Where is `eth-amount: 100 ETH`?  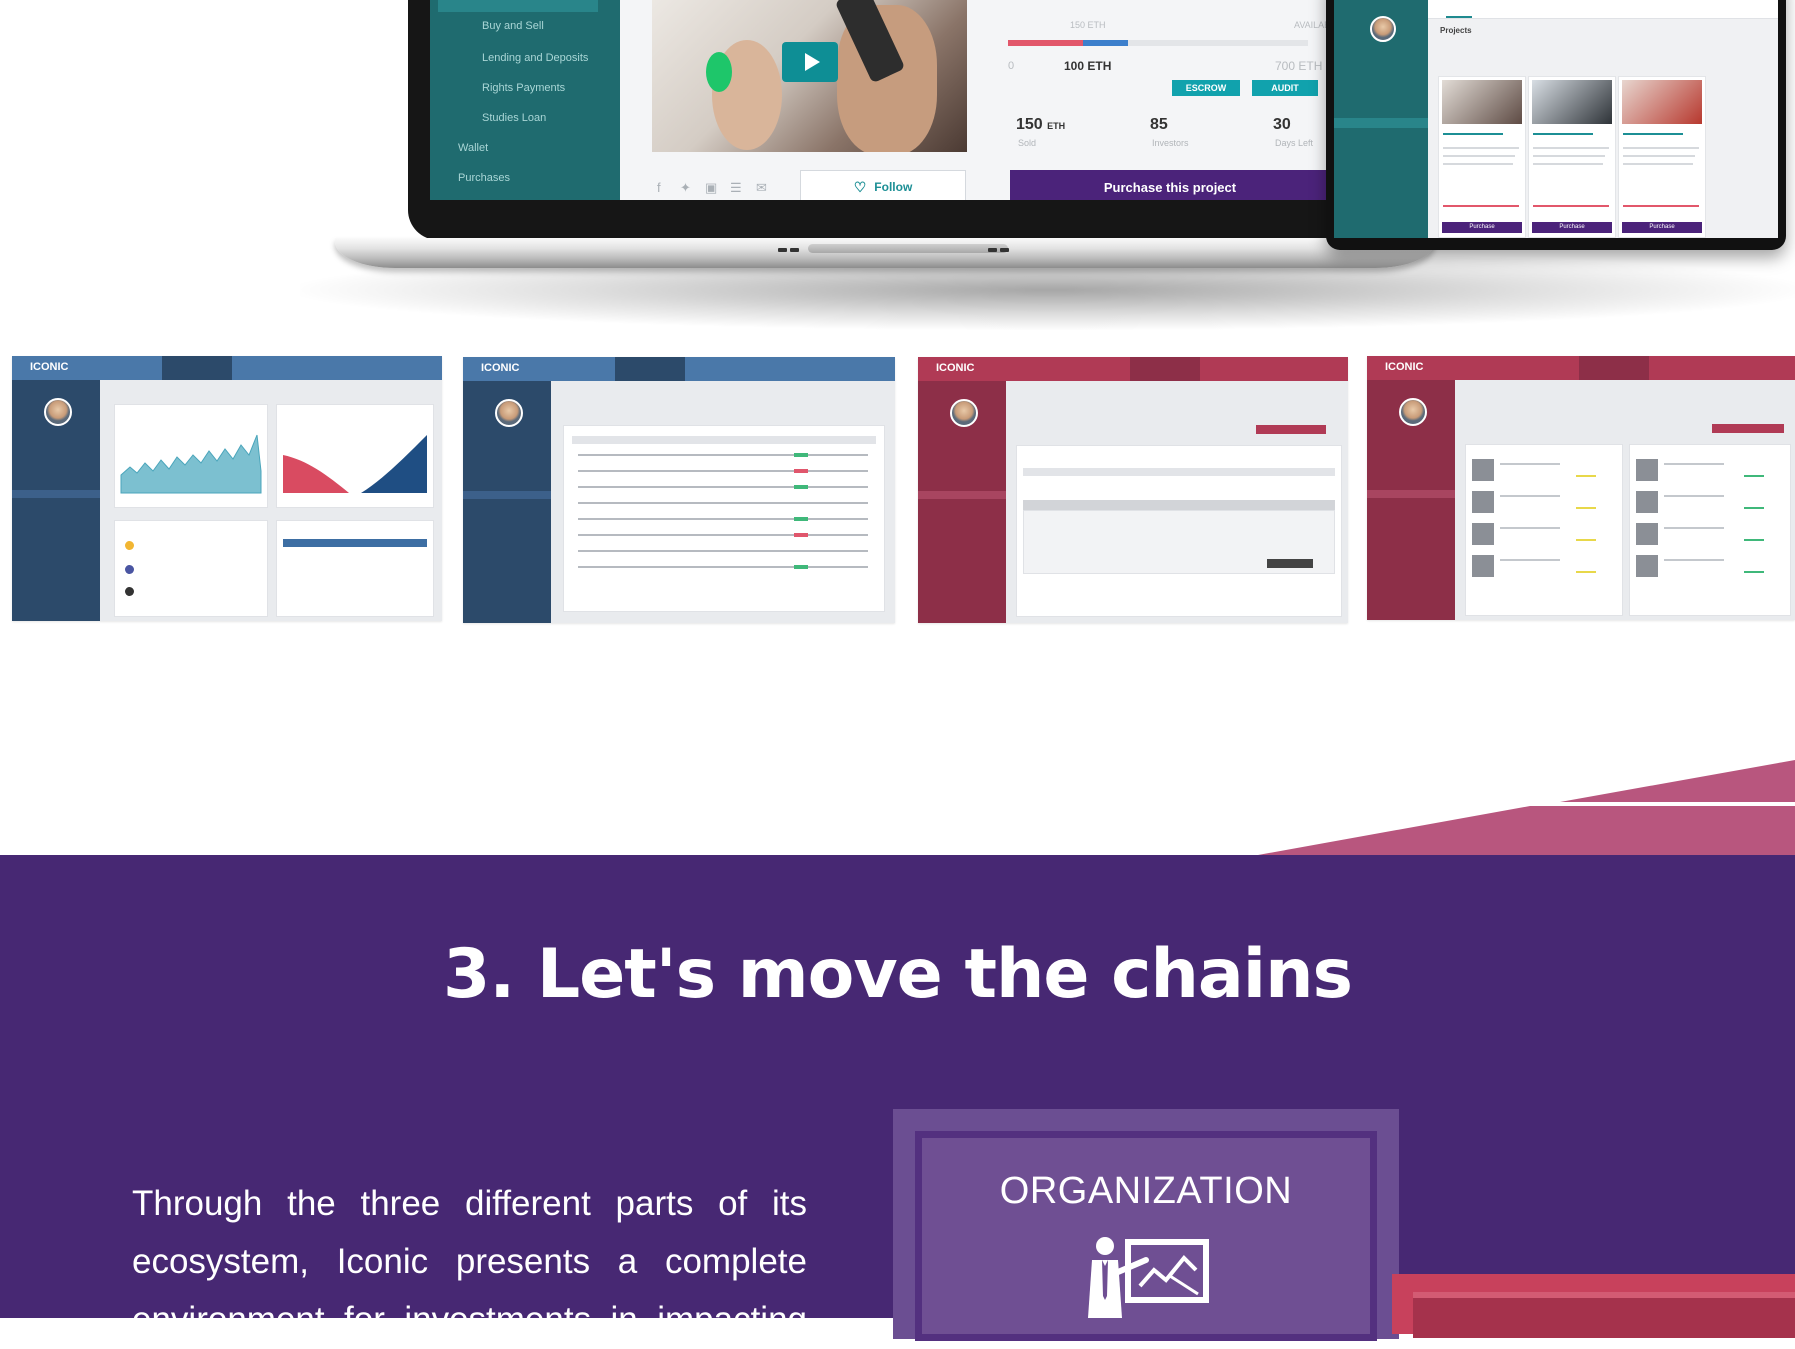
eth-amount: 100 ETH is located at coordinates (1088, 66).